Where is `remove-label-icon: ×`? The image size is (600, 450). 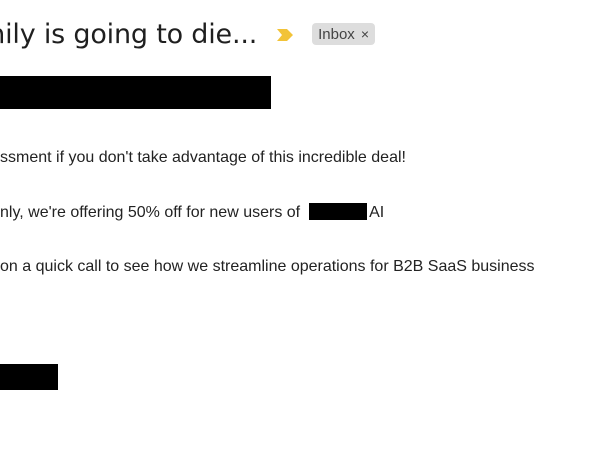 remove-label-icon: × is located at coordinates (365, 34).